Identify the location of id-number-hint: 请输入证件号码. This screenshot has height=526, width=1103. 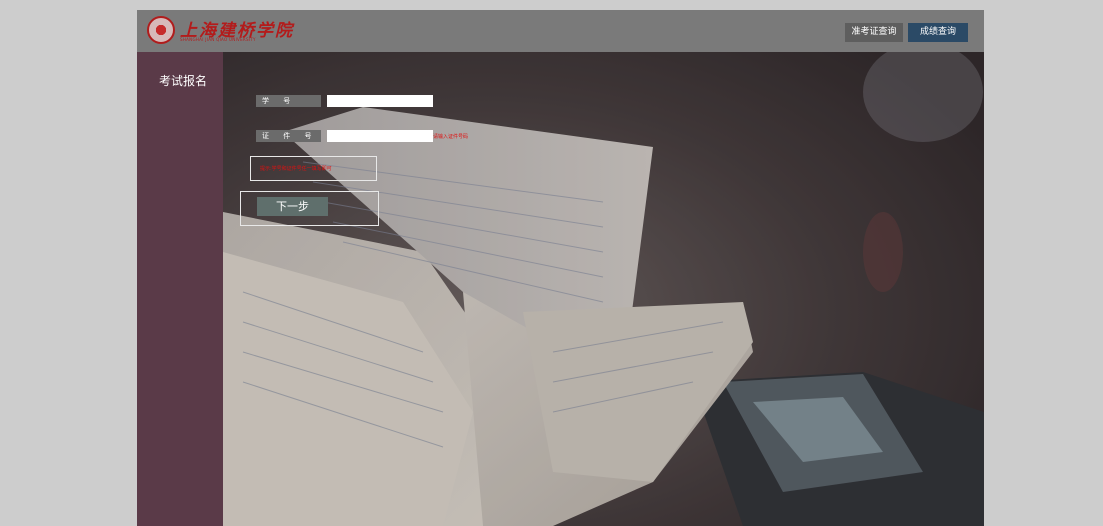
(451, 137).